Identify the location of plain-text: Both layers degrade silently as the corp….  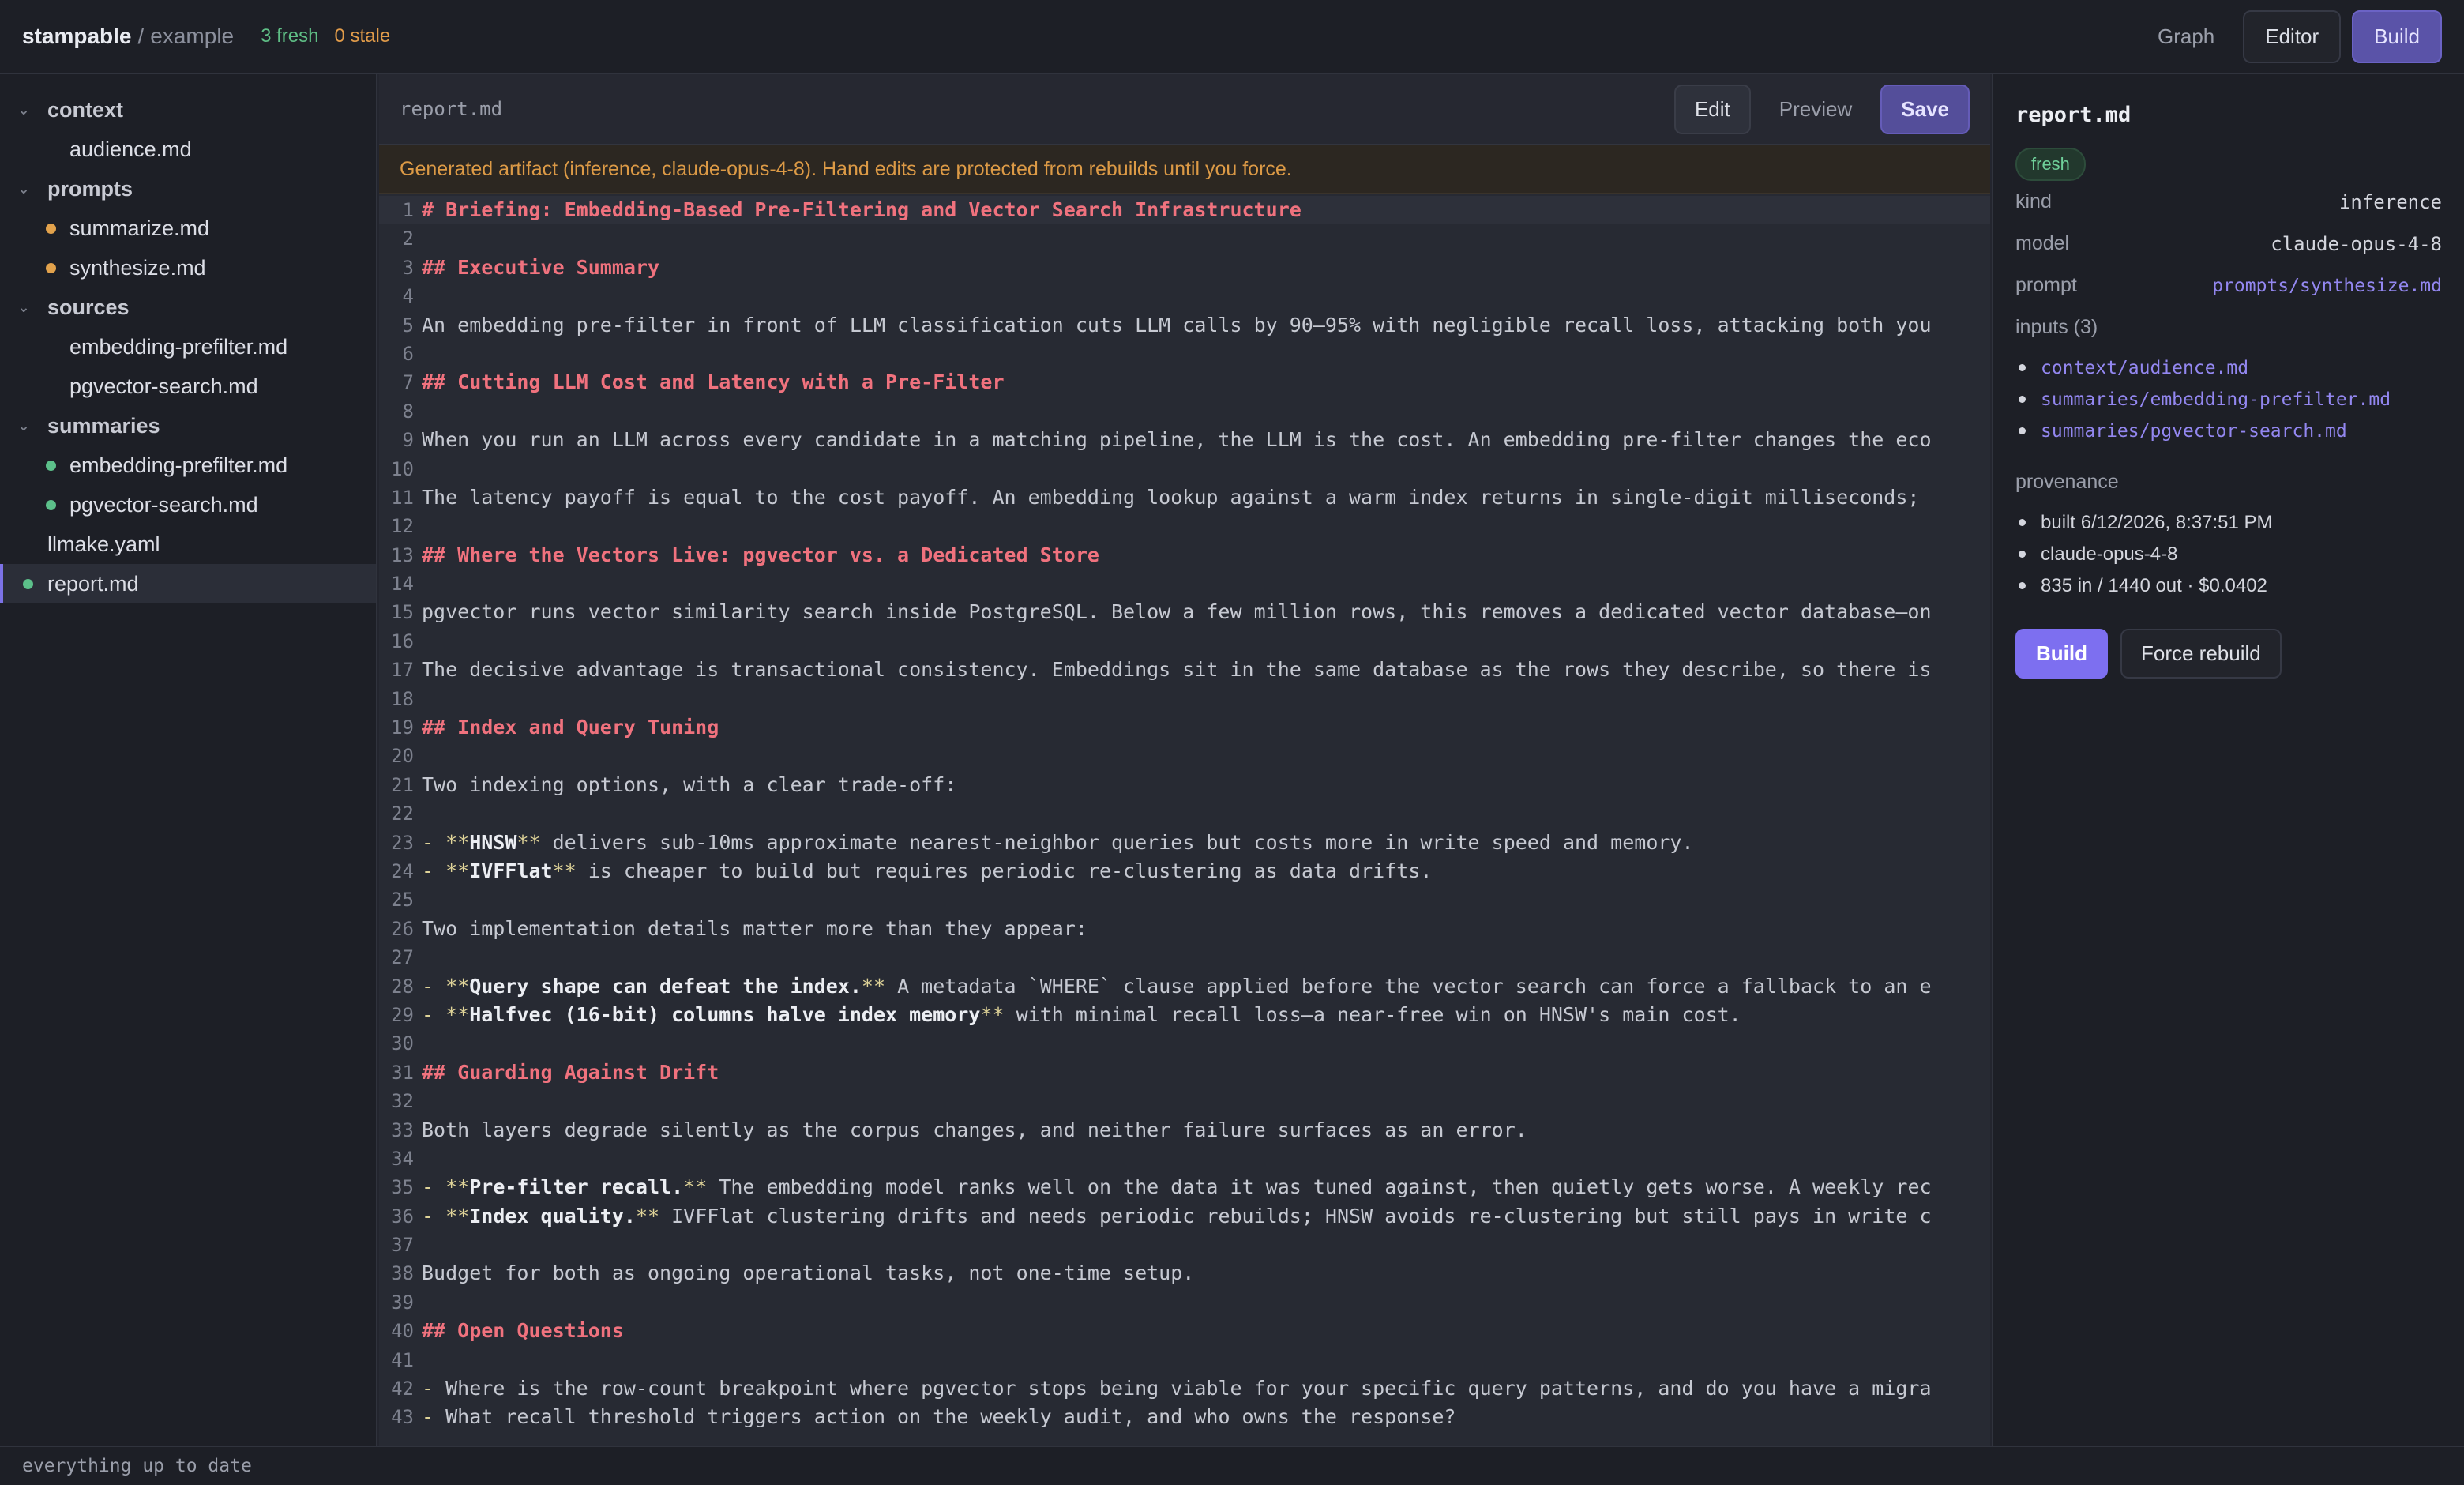
(974, 1129).